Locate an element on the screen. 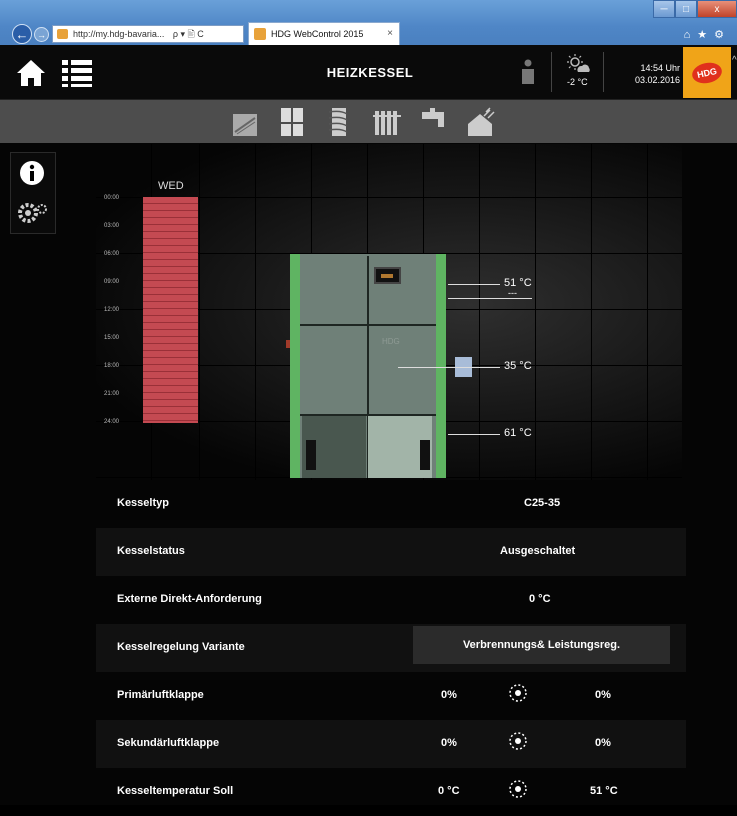 The width and height of the screenshot is (737, 816). schedule-day-label: WED is located at coordinates (171, 186).